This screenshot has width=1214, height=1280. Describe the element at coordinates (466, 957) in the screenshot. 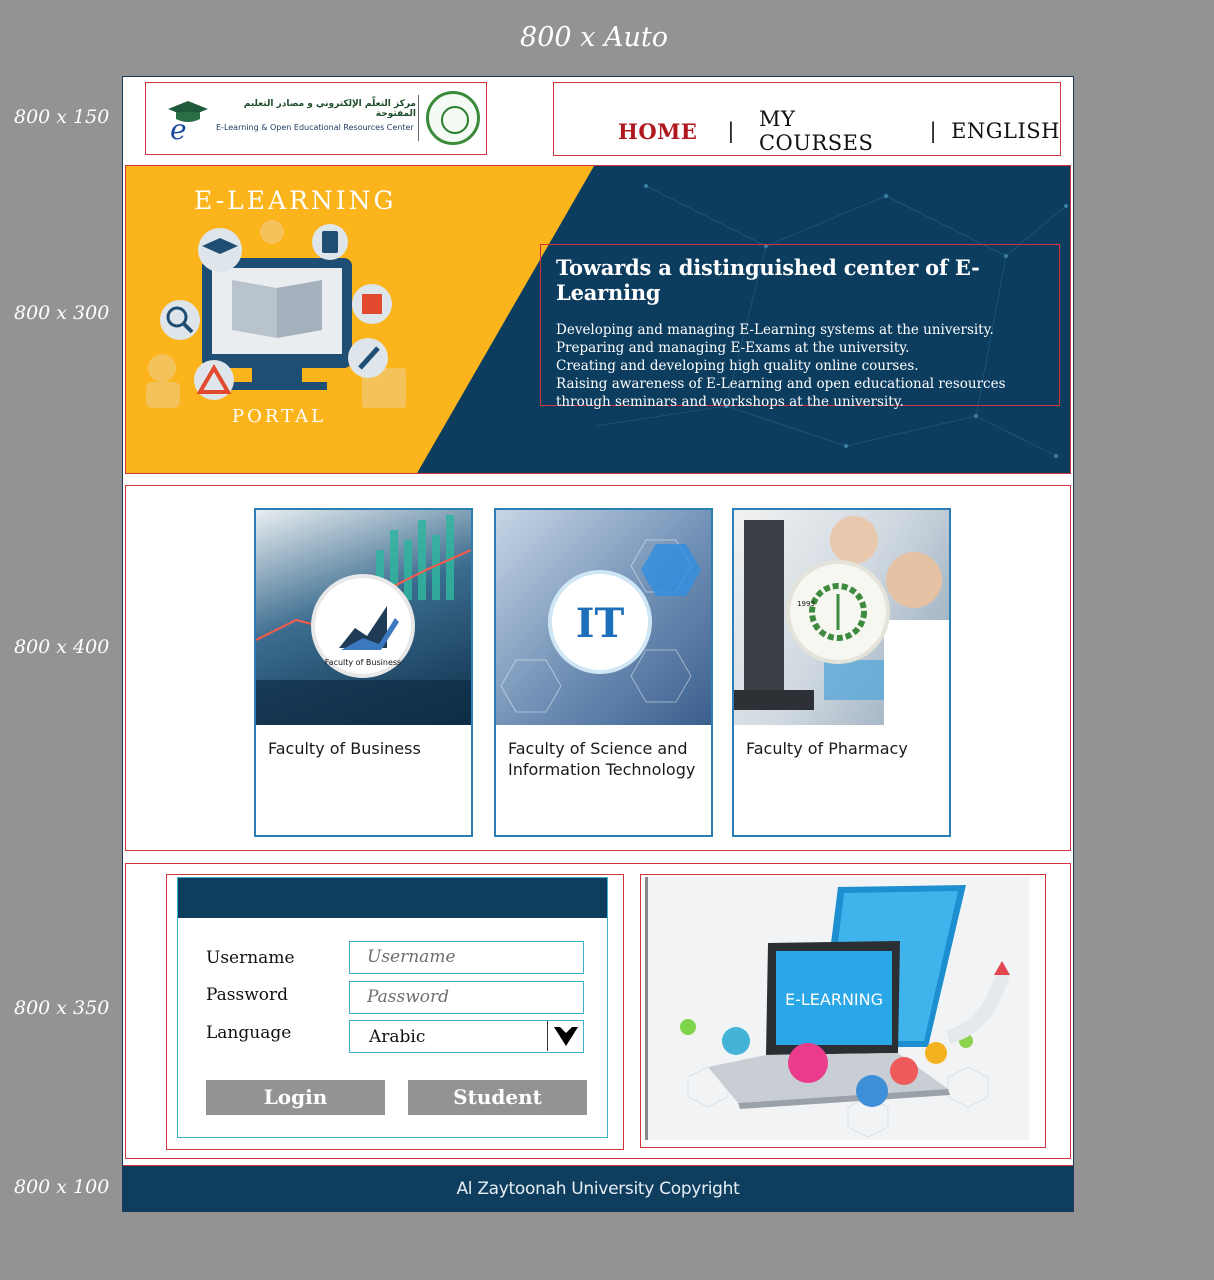

I see `username-input: Username` at that location.